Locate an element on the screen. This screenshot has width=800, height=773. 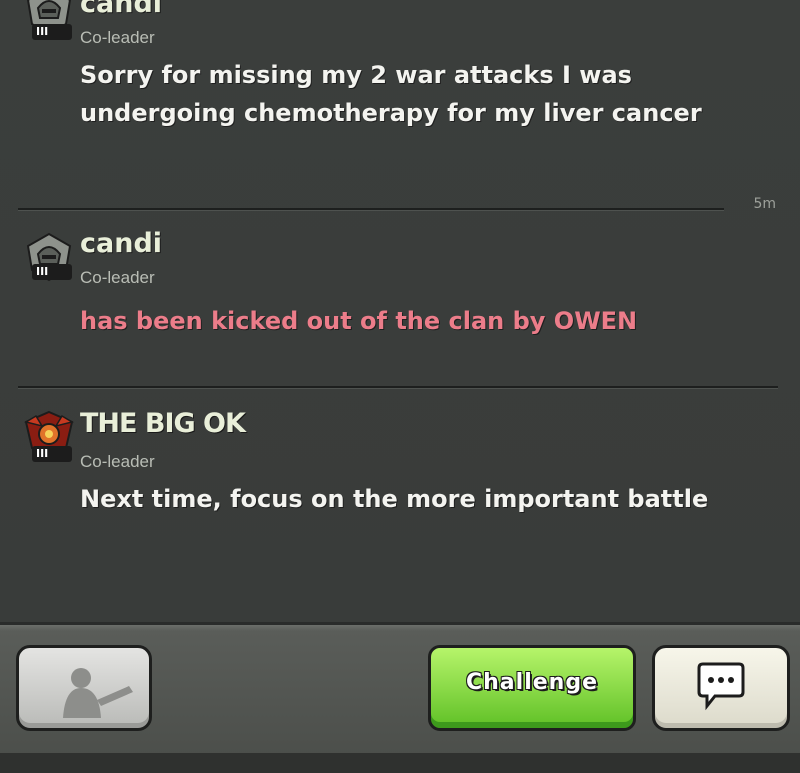
challenge-button: Challenge is located at coordinates (532, 688).